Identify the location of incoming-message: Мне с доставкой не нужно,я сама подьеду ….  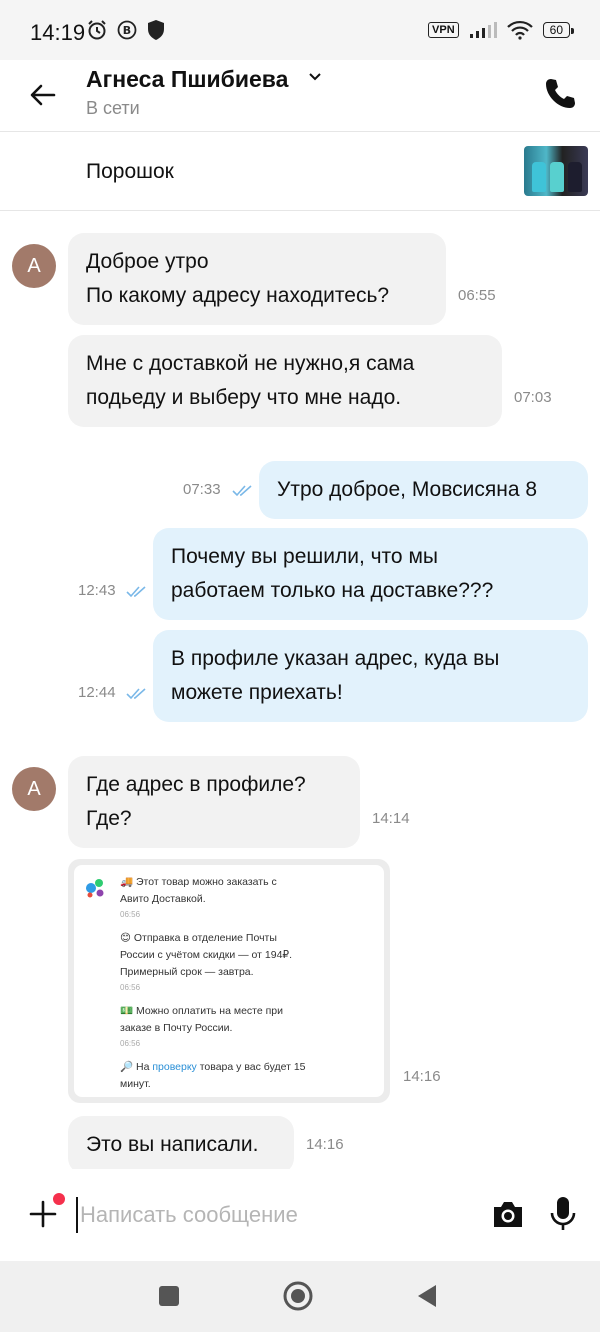
(285, 381).